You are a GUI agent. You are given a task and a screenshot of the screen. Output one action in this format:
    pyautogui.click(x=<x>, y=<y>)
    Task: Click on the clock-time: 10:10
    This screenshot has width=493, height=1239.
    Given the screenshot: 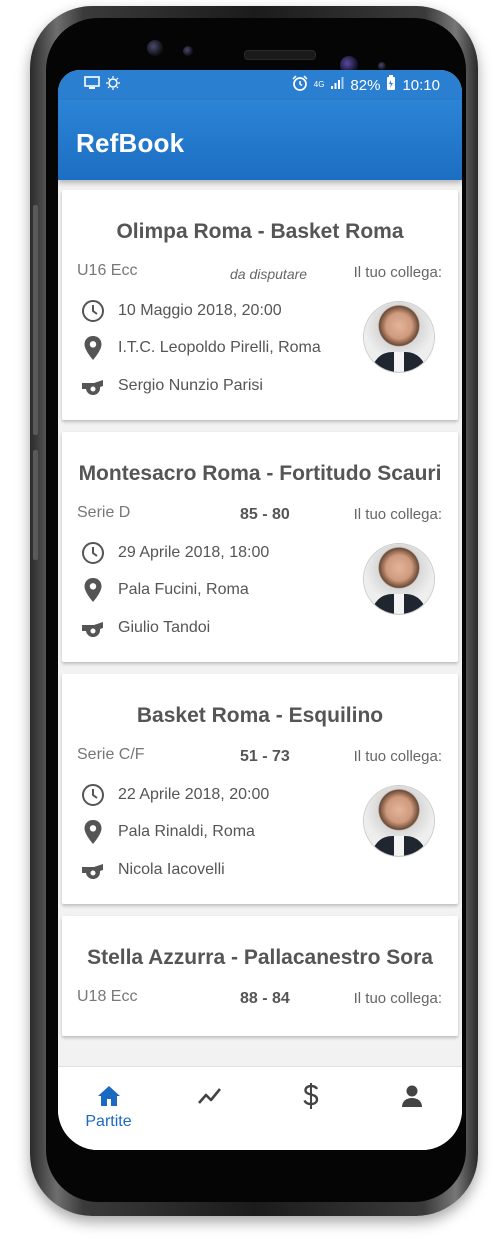 What is the action you would take?
    pyautogui.click(x=421, y=85)
    